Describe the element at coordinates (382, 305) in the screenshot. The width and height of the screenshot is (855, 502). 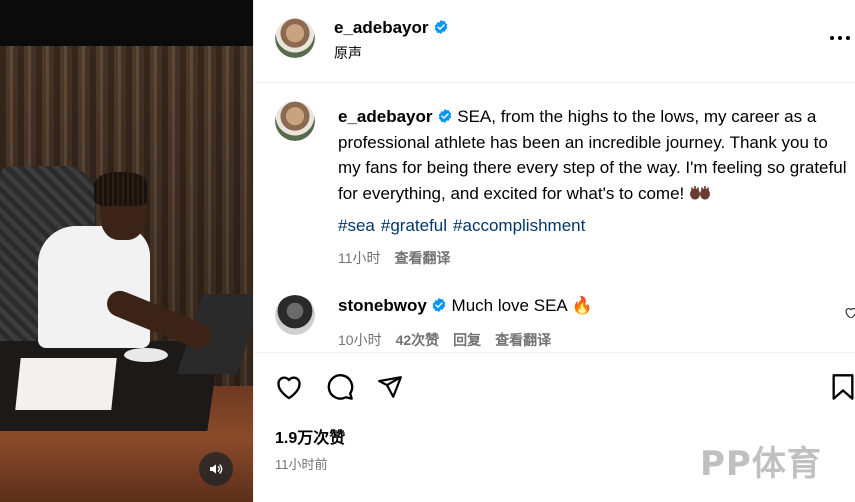
I see `commenter-username: stonebwoy` at that location.